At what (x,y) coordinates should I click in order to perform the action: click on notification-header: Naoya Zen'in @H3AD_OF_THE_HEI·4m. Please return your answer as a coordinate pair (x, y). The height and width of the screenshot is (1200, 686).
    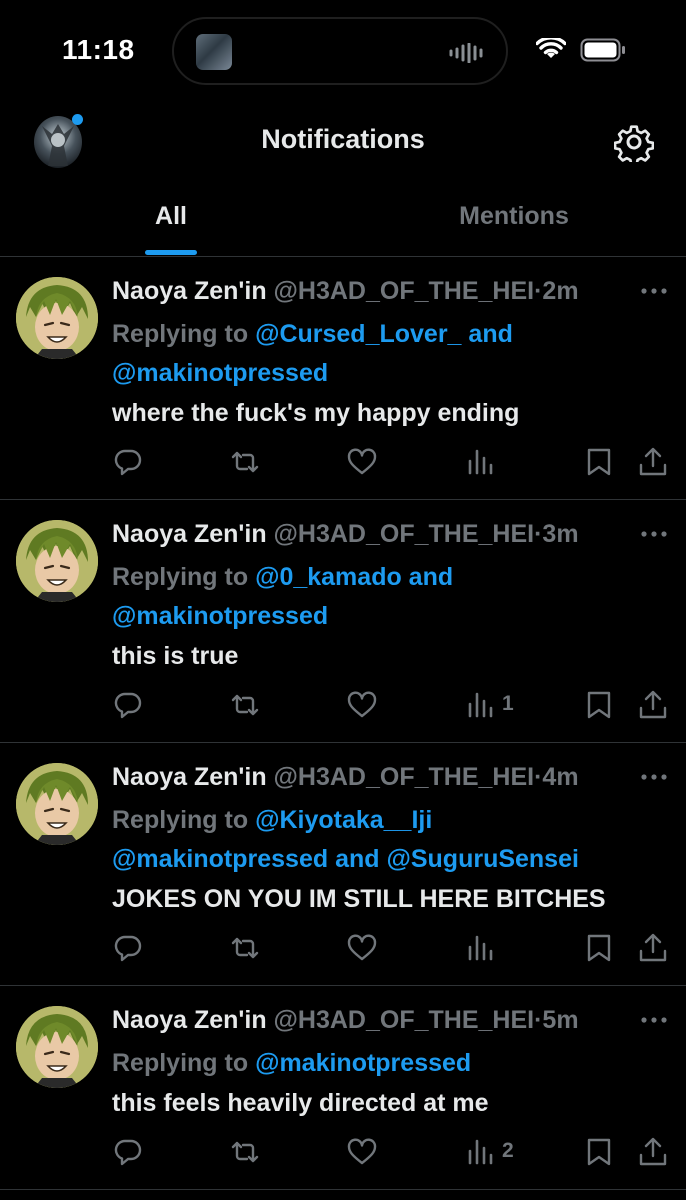
    Looking at the image, I should click on (345, 777).